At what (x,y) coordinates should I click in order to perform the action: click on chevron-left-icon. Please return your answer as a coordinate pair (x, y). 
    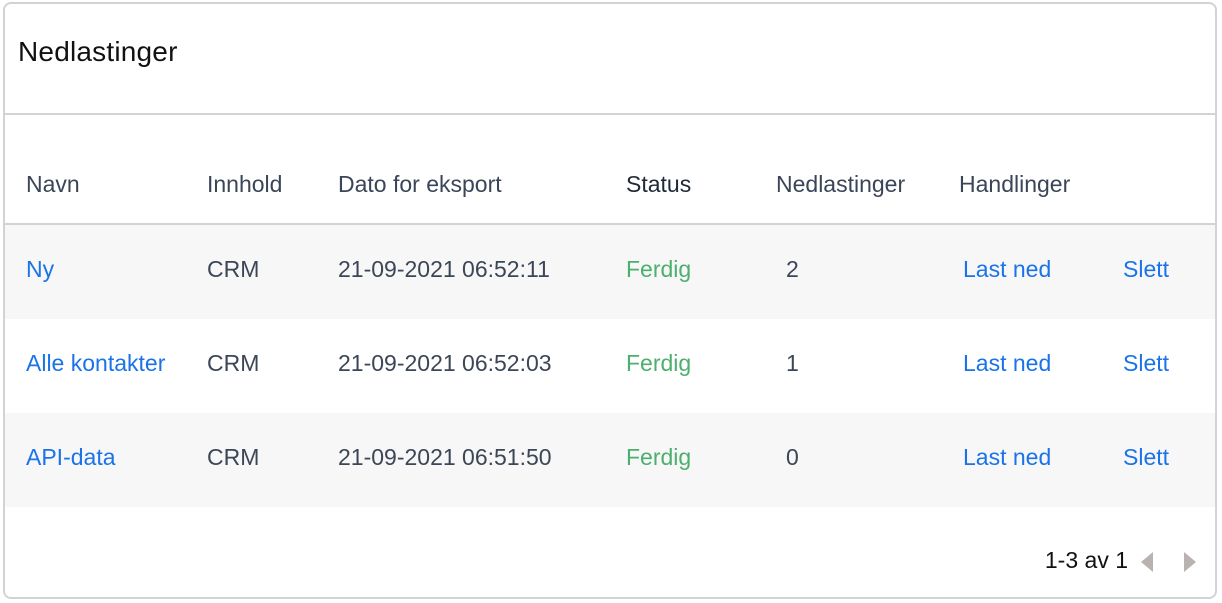
    Looking at the image, I should click on (1147, 562).